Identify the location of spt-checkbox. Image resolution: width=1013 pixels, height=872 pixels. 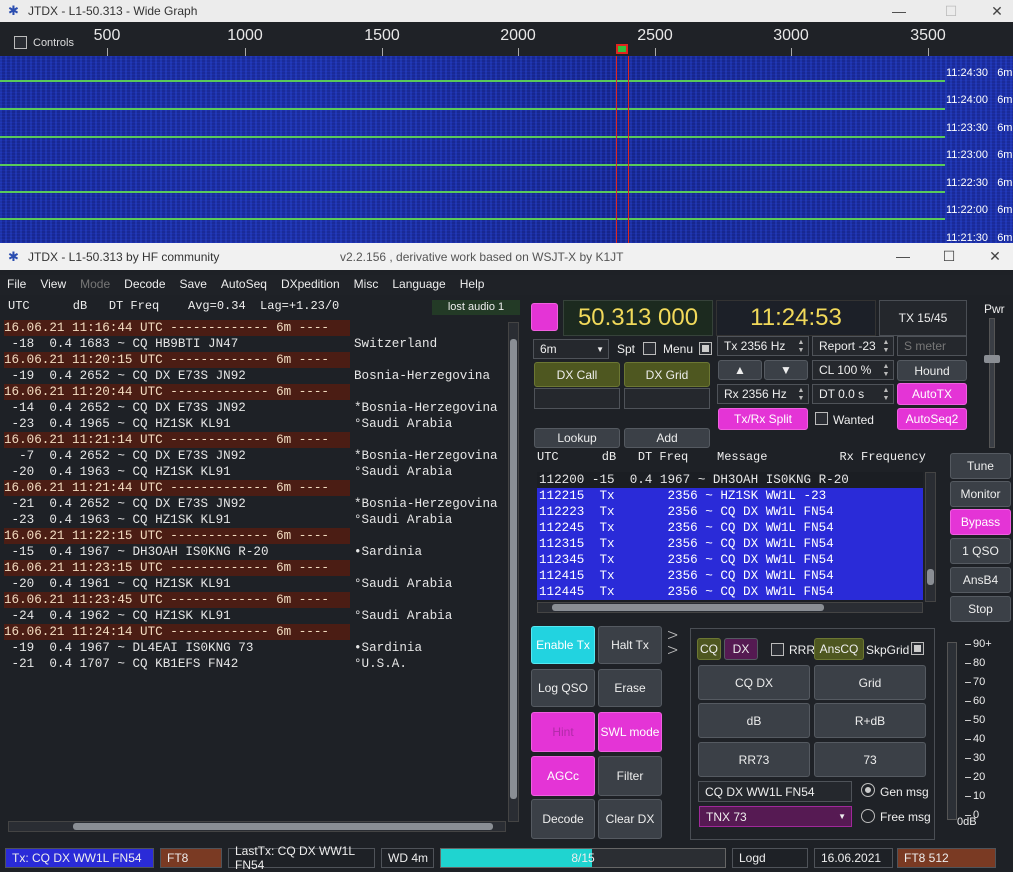
(649, 348).